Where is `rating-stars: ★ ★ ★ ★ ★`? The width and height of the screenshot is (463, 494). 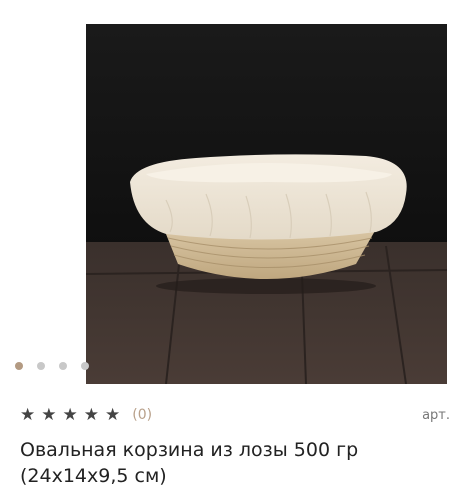 rating-stars: ★ ★ ★ ★ ★ is located at coordinates (70, 414).